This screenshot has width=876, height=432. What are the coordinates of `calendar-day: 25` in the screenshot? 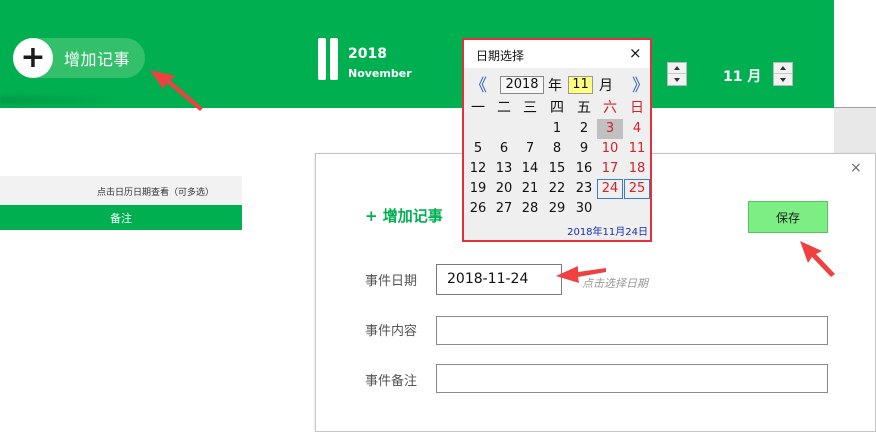 It's located at (637, 189).